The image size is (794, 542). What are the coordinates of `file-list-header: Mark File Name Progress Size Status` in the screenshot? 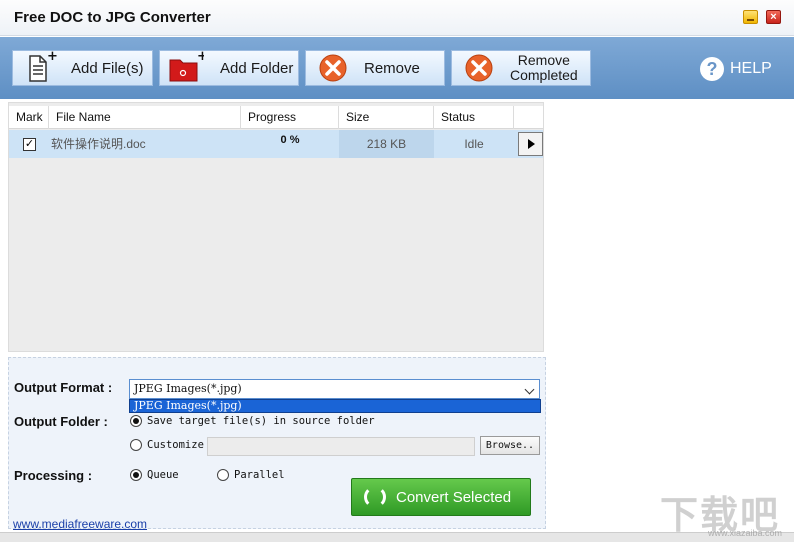 It's located at (276, 117).